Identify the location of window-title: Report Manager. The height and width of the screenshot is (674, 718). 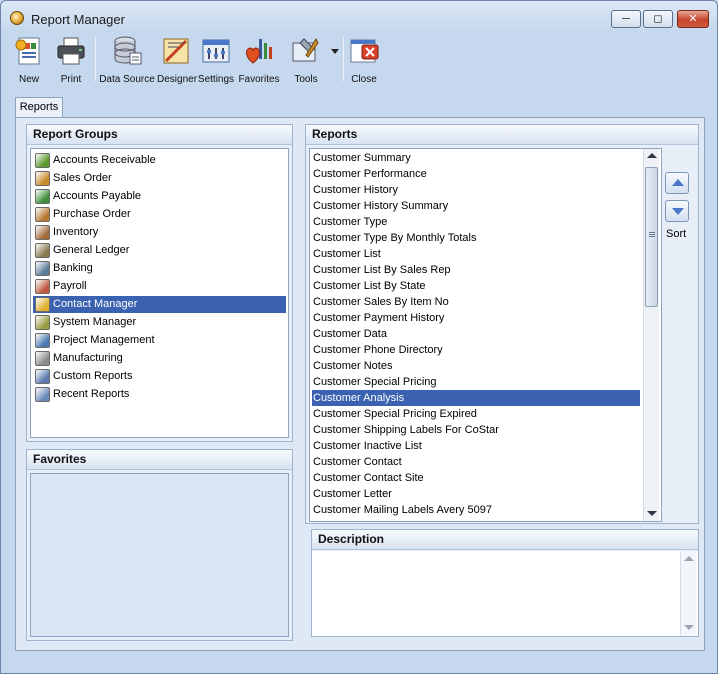
(78, 19).